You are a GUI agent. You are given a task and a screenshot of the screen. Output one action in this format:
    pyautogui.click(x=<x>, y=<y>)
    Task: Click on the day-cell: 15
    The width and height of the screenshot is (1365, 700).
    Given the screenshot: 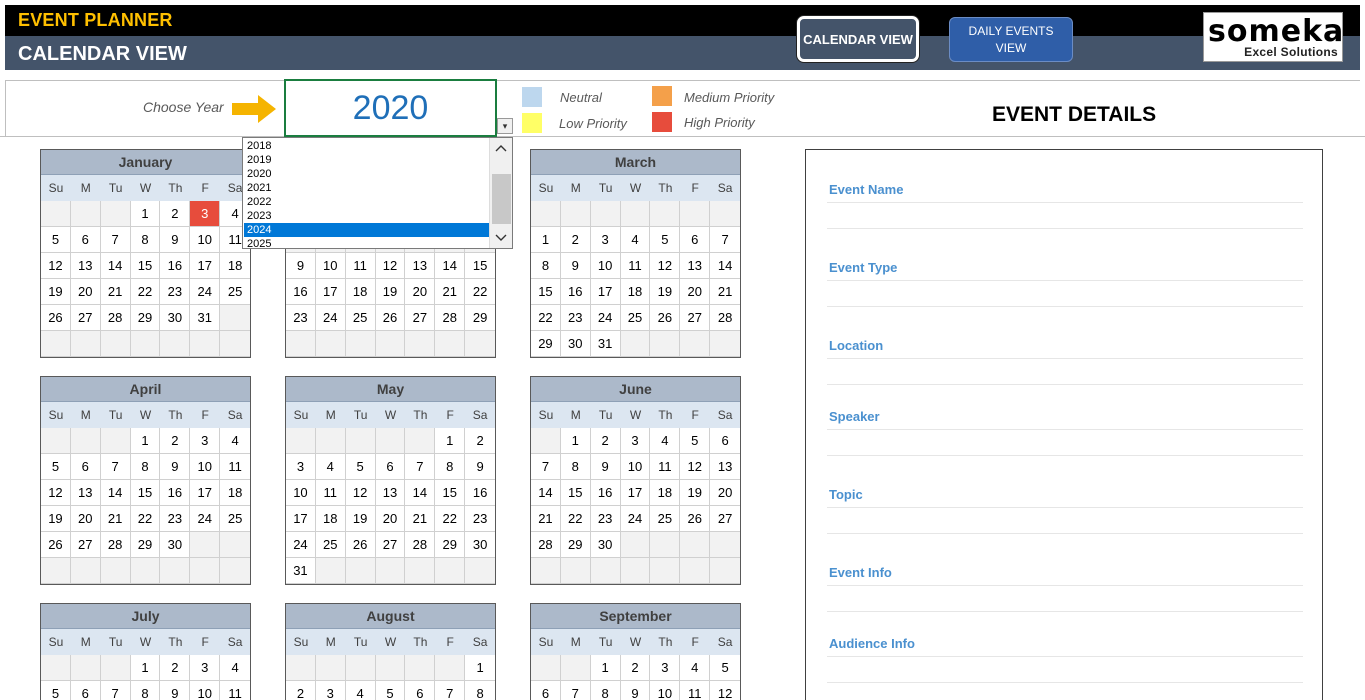 What is the action you would take?
    pyautogui.click(x=145, y=493)
    